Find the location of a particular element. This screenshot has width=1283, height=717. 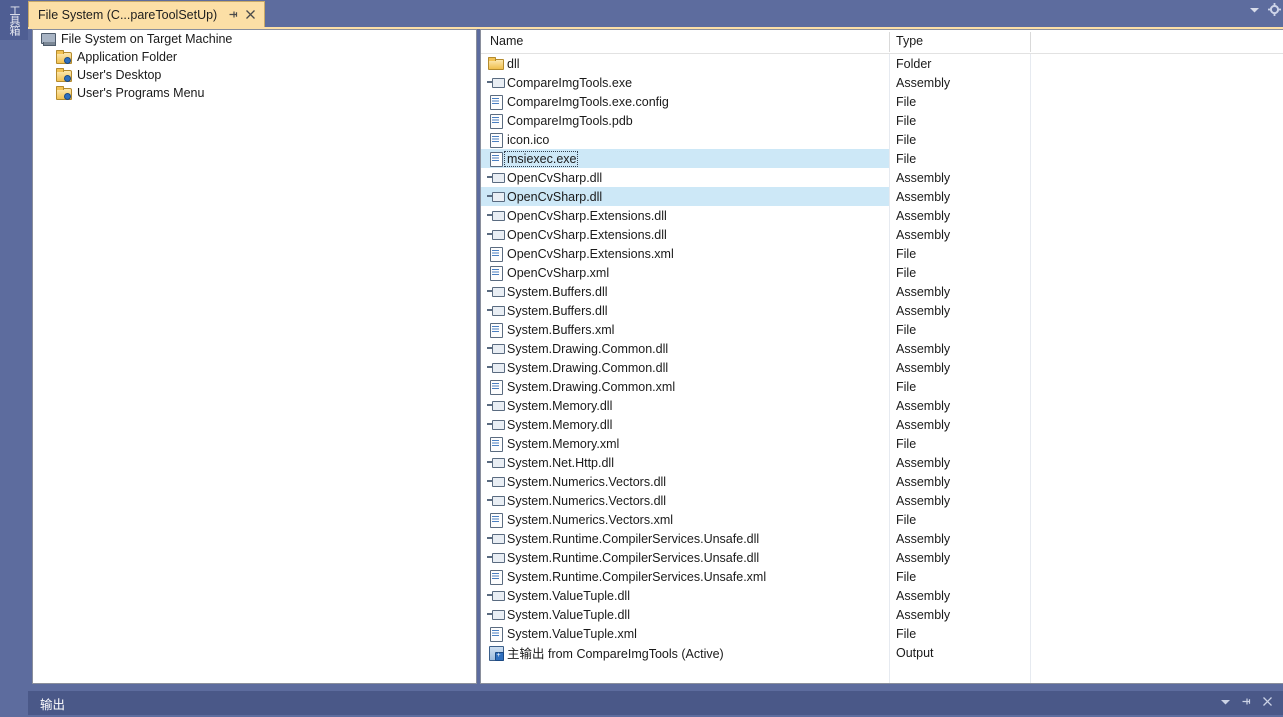

table-row: dll Folder is located at coordinates (882, 63).